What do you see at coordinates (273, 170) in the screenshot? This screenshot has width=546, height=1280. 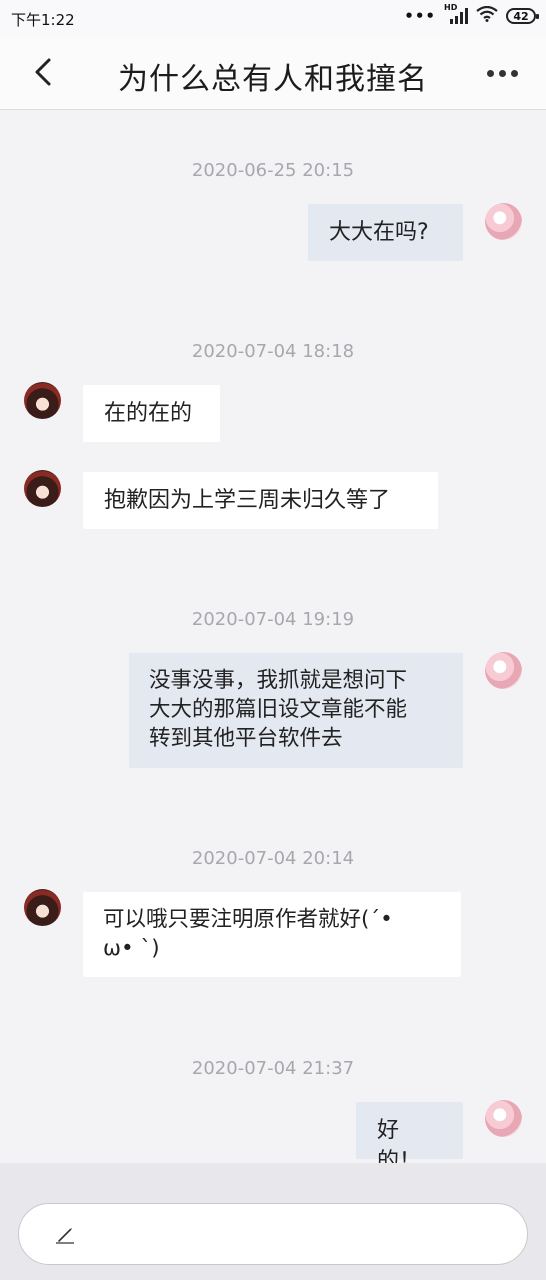 I see `message-timestamp: 2020-06-25 20:15` at bounding box center [273, 170].